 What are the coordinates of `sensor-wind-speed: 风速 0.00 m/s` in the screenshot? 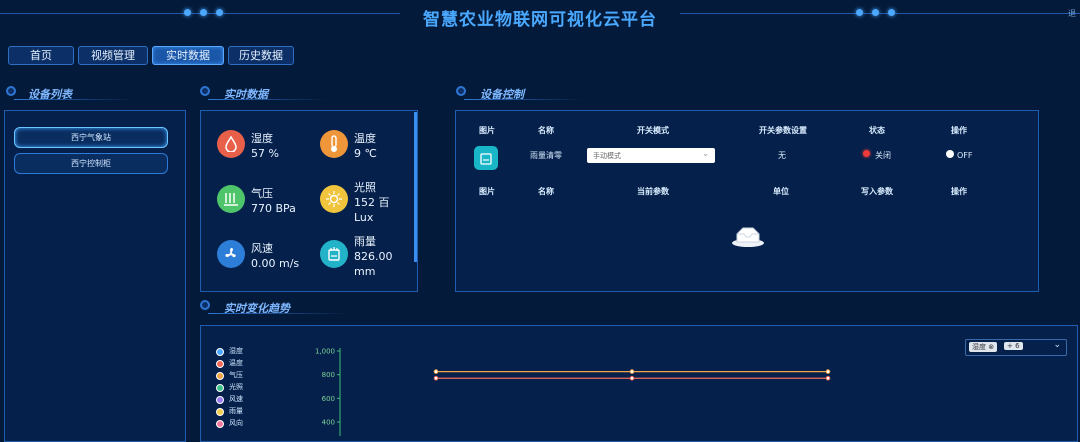 It's located at (275, 256).